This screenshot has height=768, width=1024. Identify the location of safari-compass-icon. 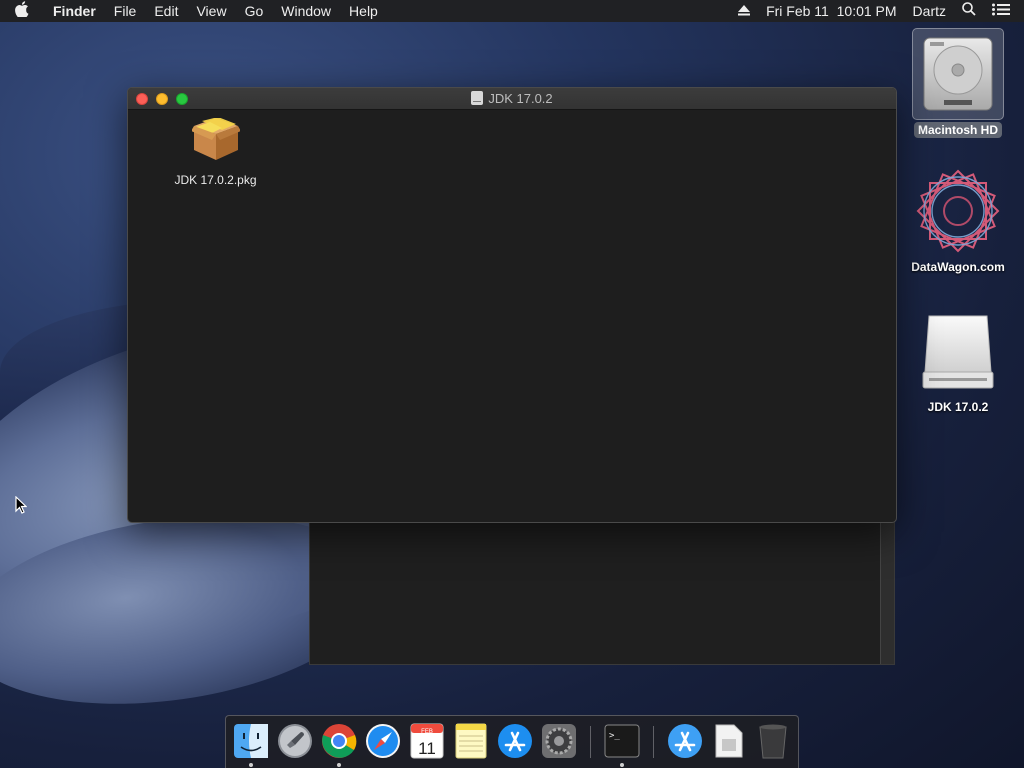
(383, 741).